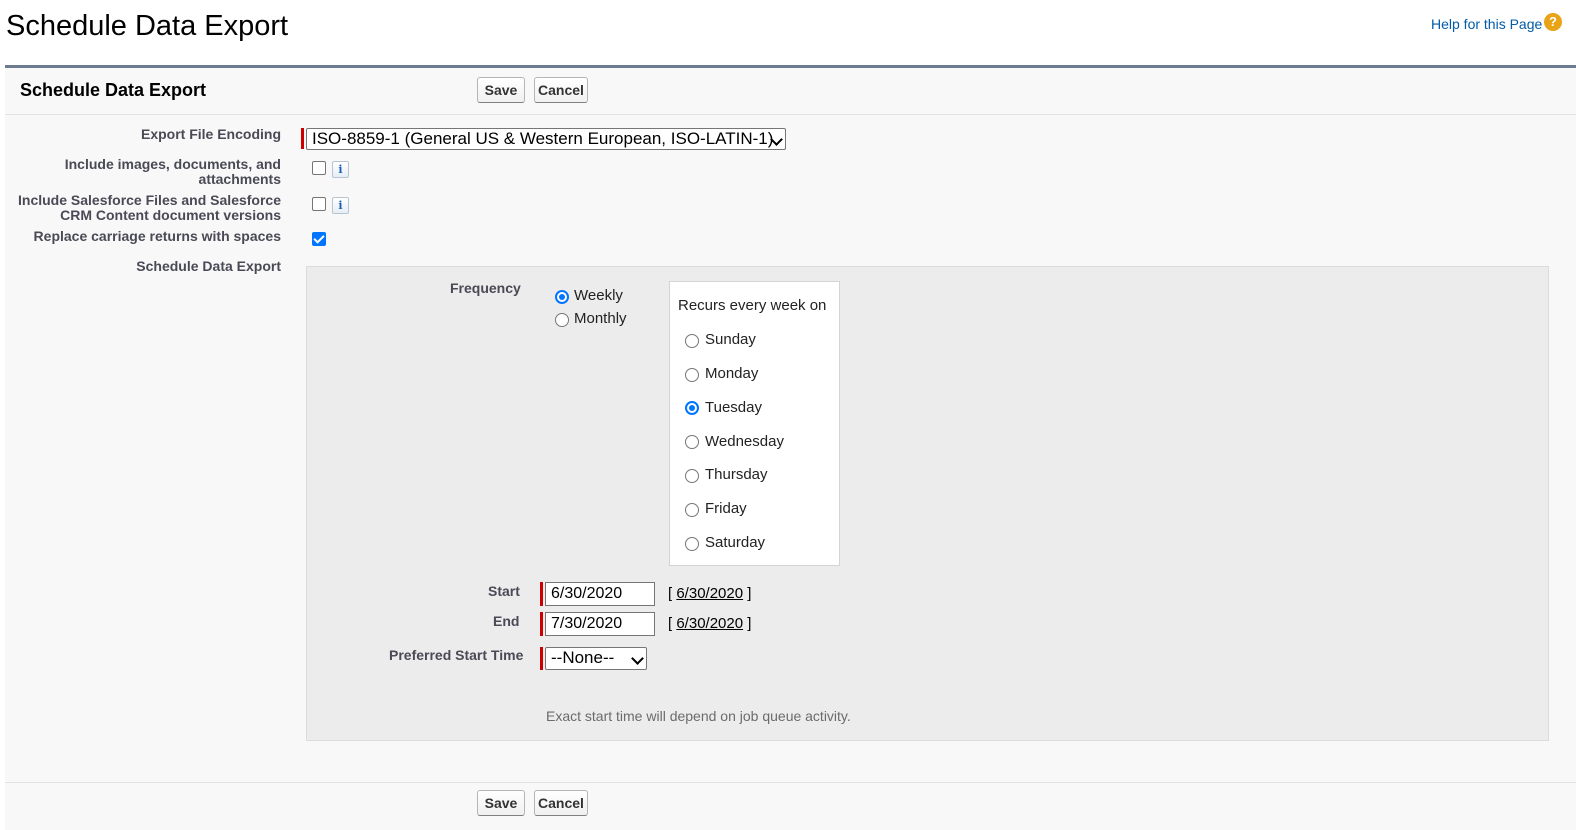  What do you see at coordinates (730, 339) in the screenshot?
I see `day-sunday-label: Sunday` at bounding box center [730, 339].